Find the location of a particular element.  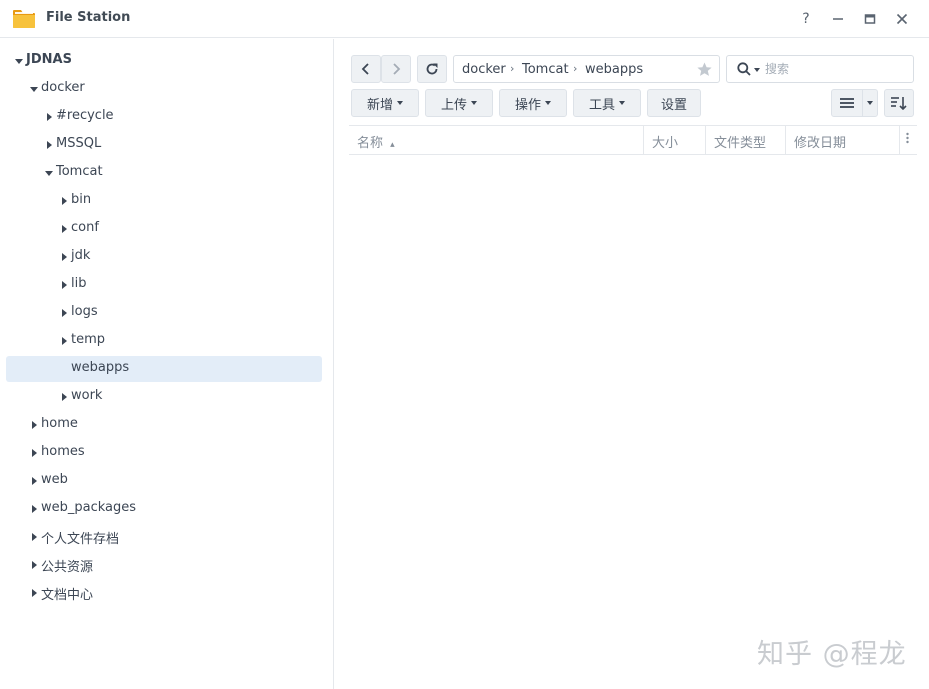

upload-button-label: 上传 is located at coordinates (453, 105).